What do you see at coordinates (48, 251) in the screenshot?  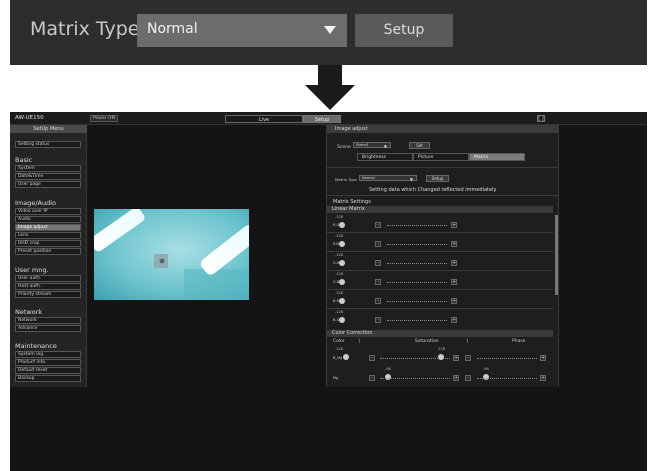 I see `menu-item-preset-position: Preset position` at bounding box center [48, 251].